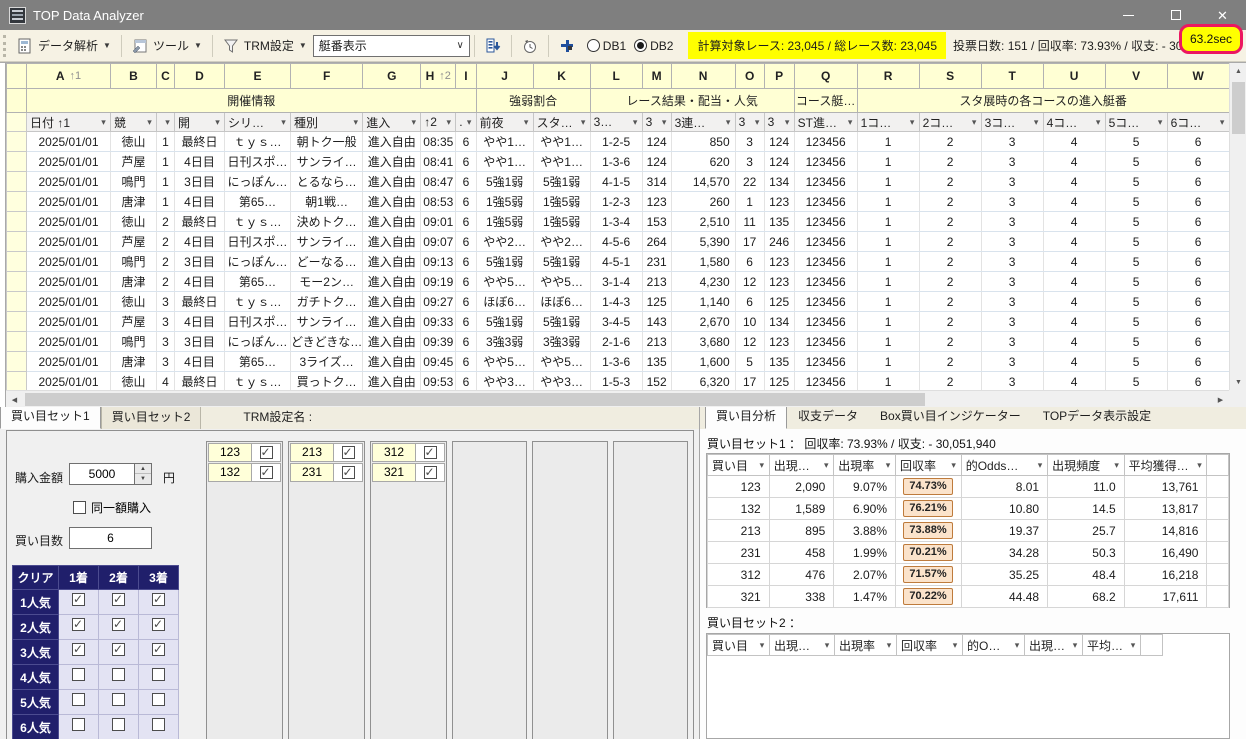  I want to click on column-letter-Q: Q, so click(825, 76).